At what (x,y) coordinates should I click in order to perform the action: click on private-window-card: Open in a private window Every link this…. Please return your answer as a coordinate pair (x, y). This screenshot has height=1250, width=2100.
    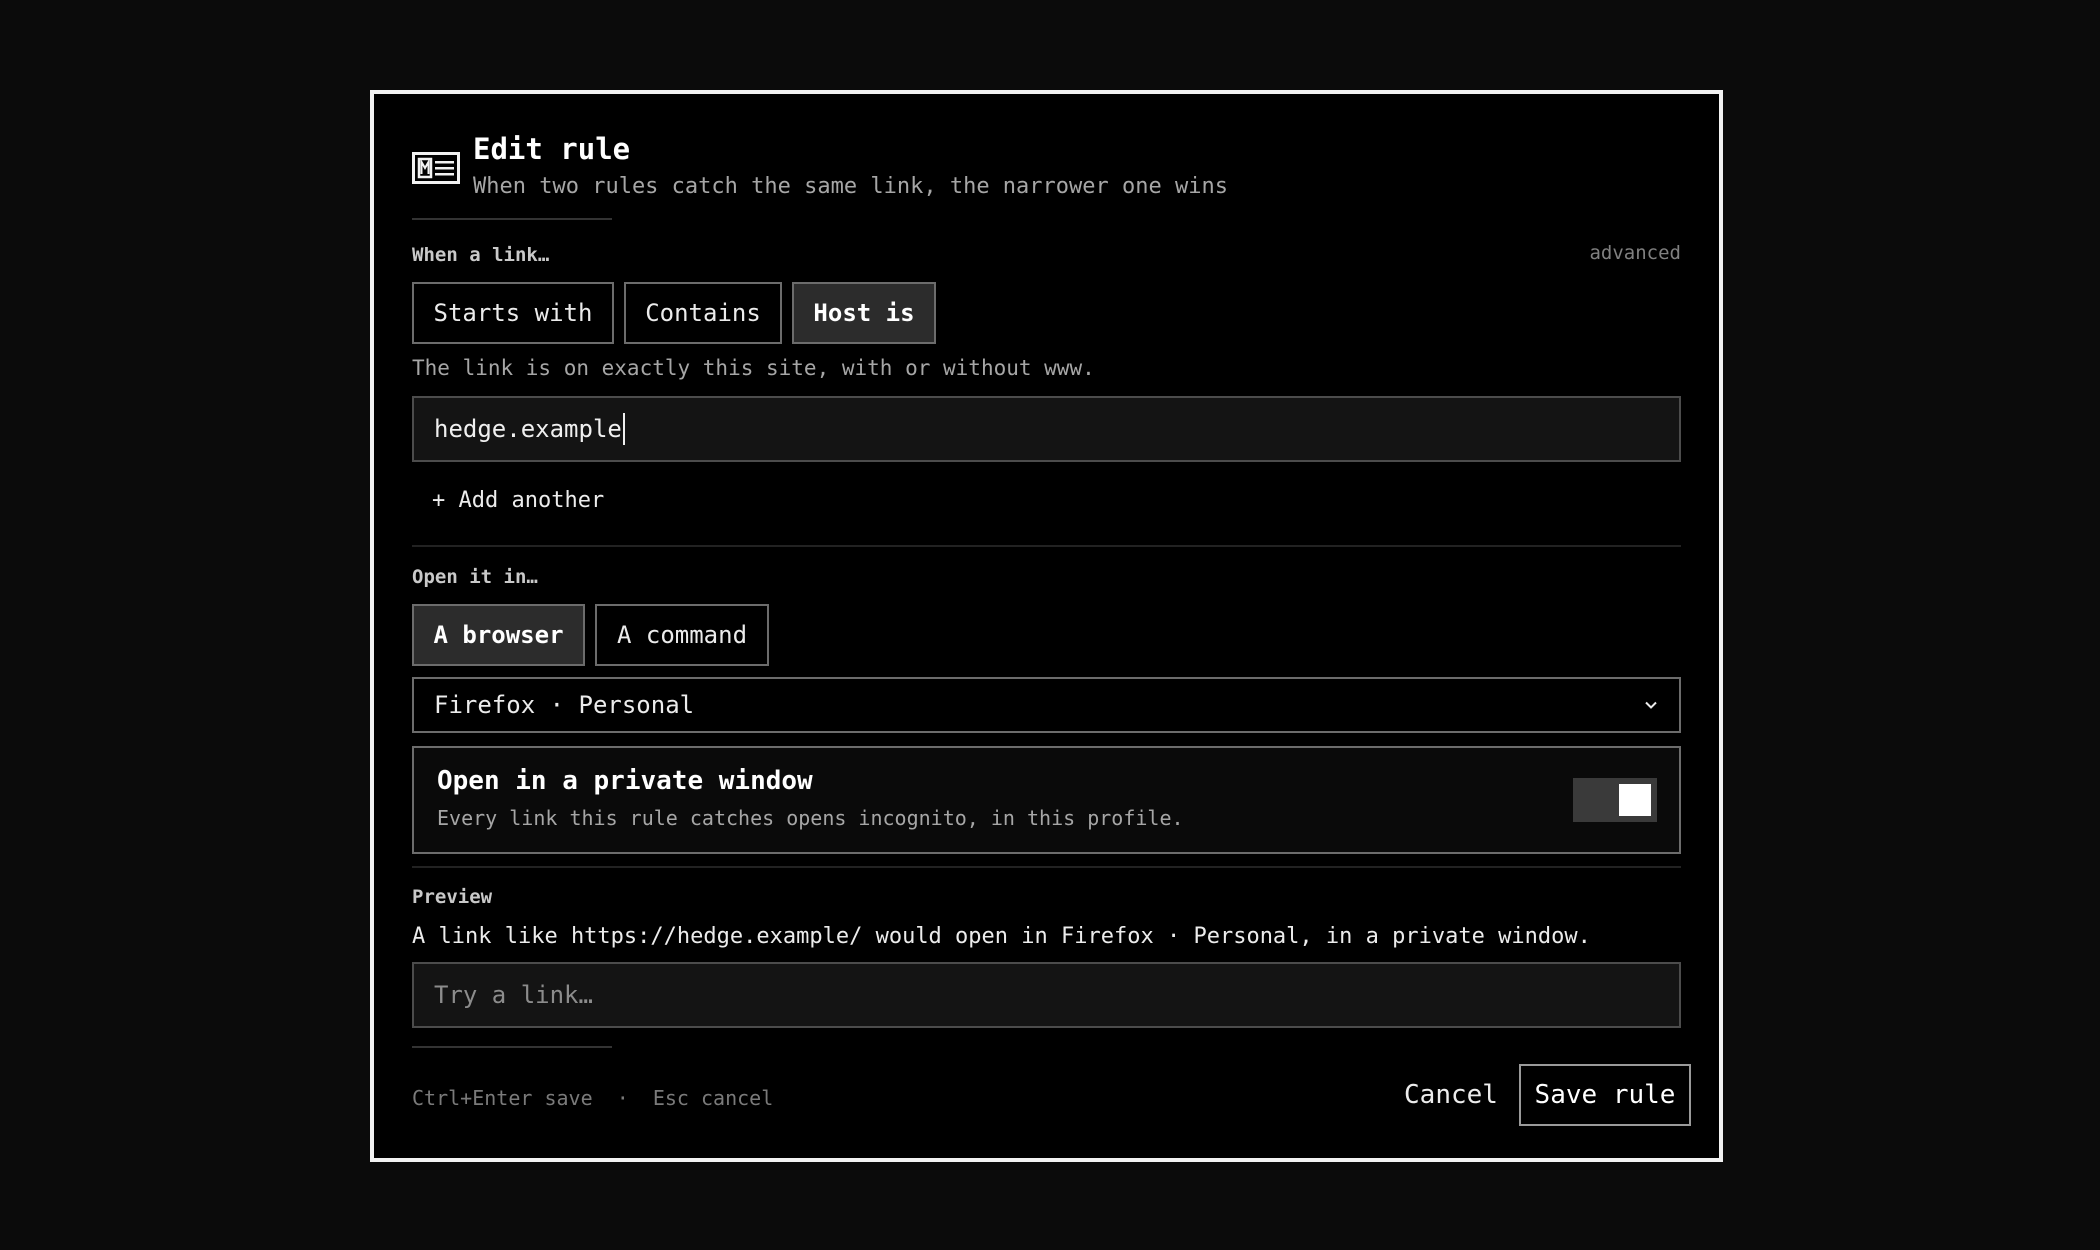
    Looking at the image, I should click on (1046, 800).